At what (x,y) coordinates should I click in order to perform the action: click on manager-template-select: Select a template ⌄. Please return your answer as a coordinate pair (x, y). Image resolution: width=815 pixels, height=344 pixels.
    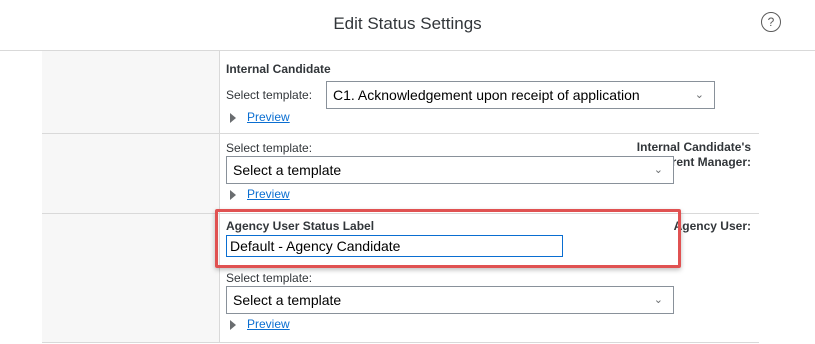
    Looking at the image, I should click on (450, 170).